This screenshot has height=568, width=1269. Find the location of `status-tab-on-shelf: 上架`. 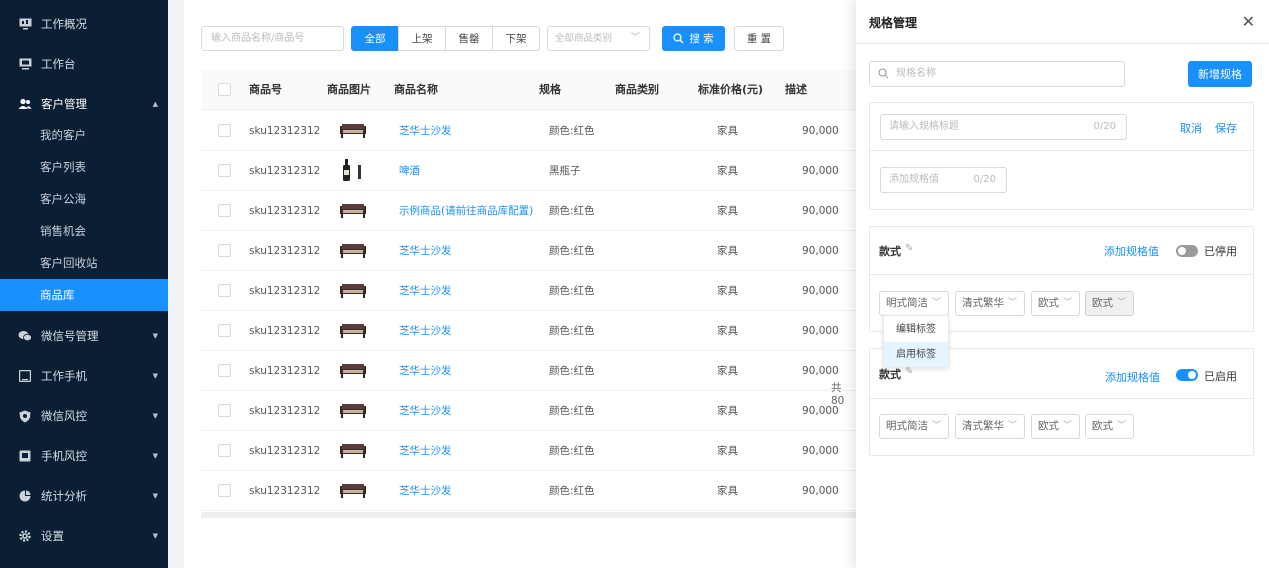

status-tab-on-shelf: 上架 is located at coordinates (422, 38).